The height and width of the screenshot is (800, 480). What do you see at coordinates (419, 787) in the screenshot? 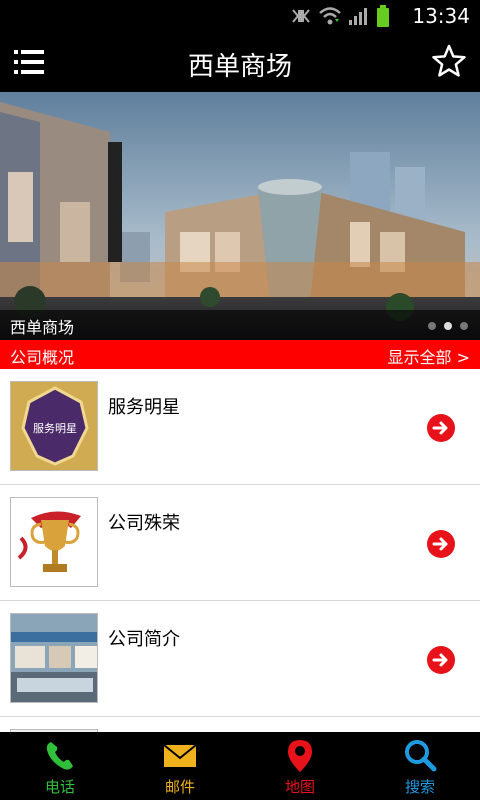
I see `tab-label: 搜索` at bounding box center [419, 787].